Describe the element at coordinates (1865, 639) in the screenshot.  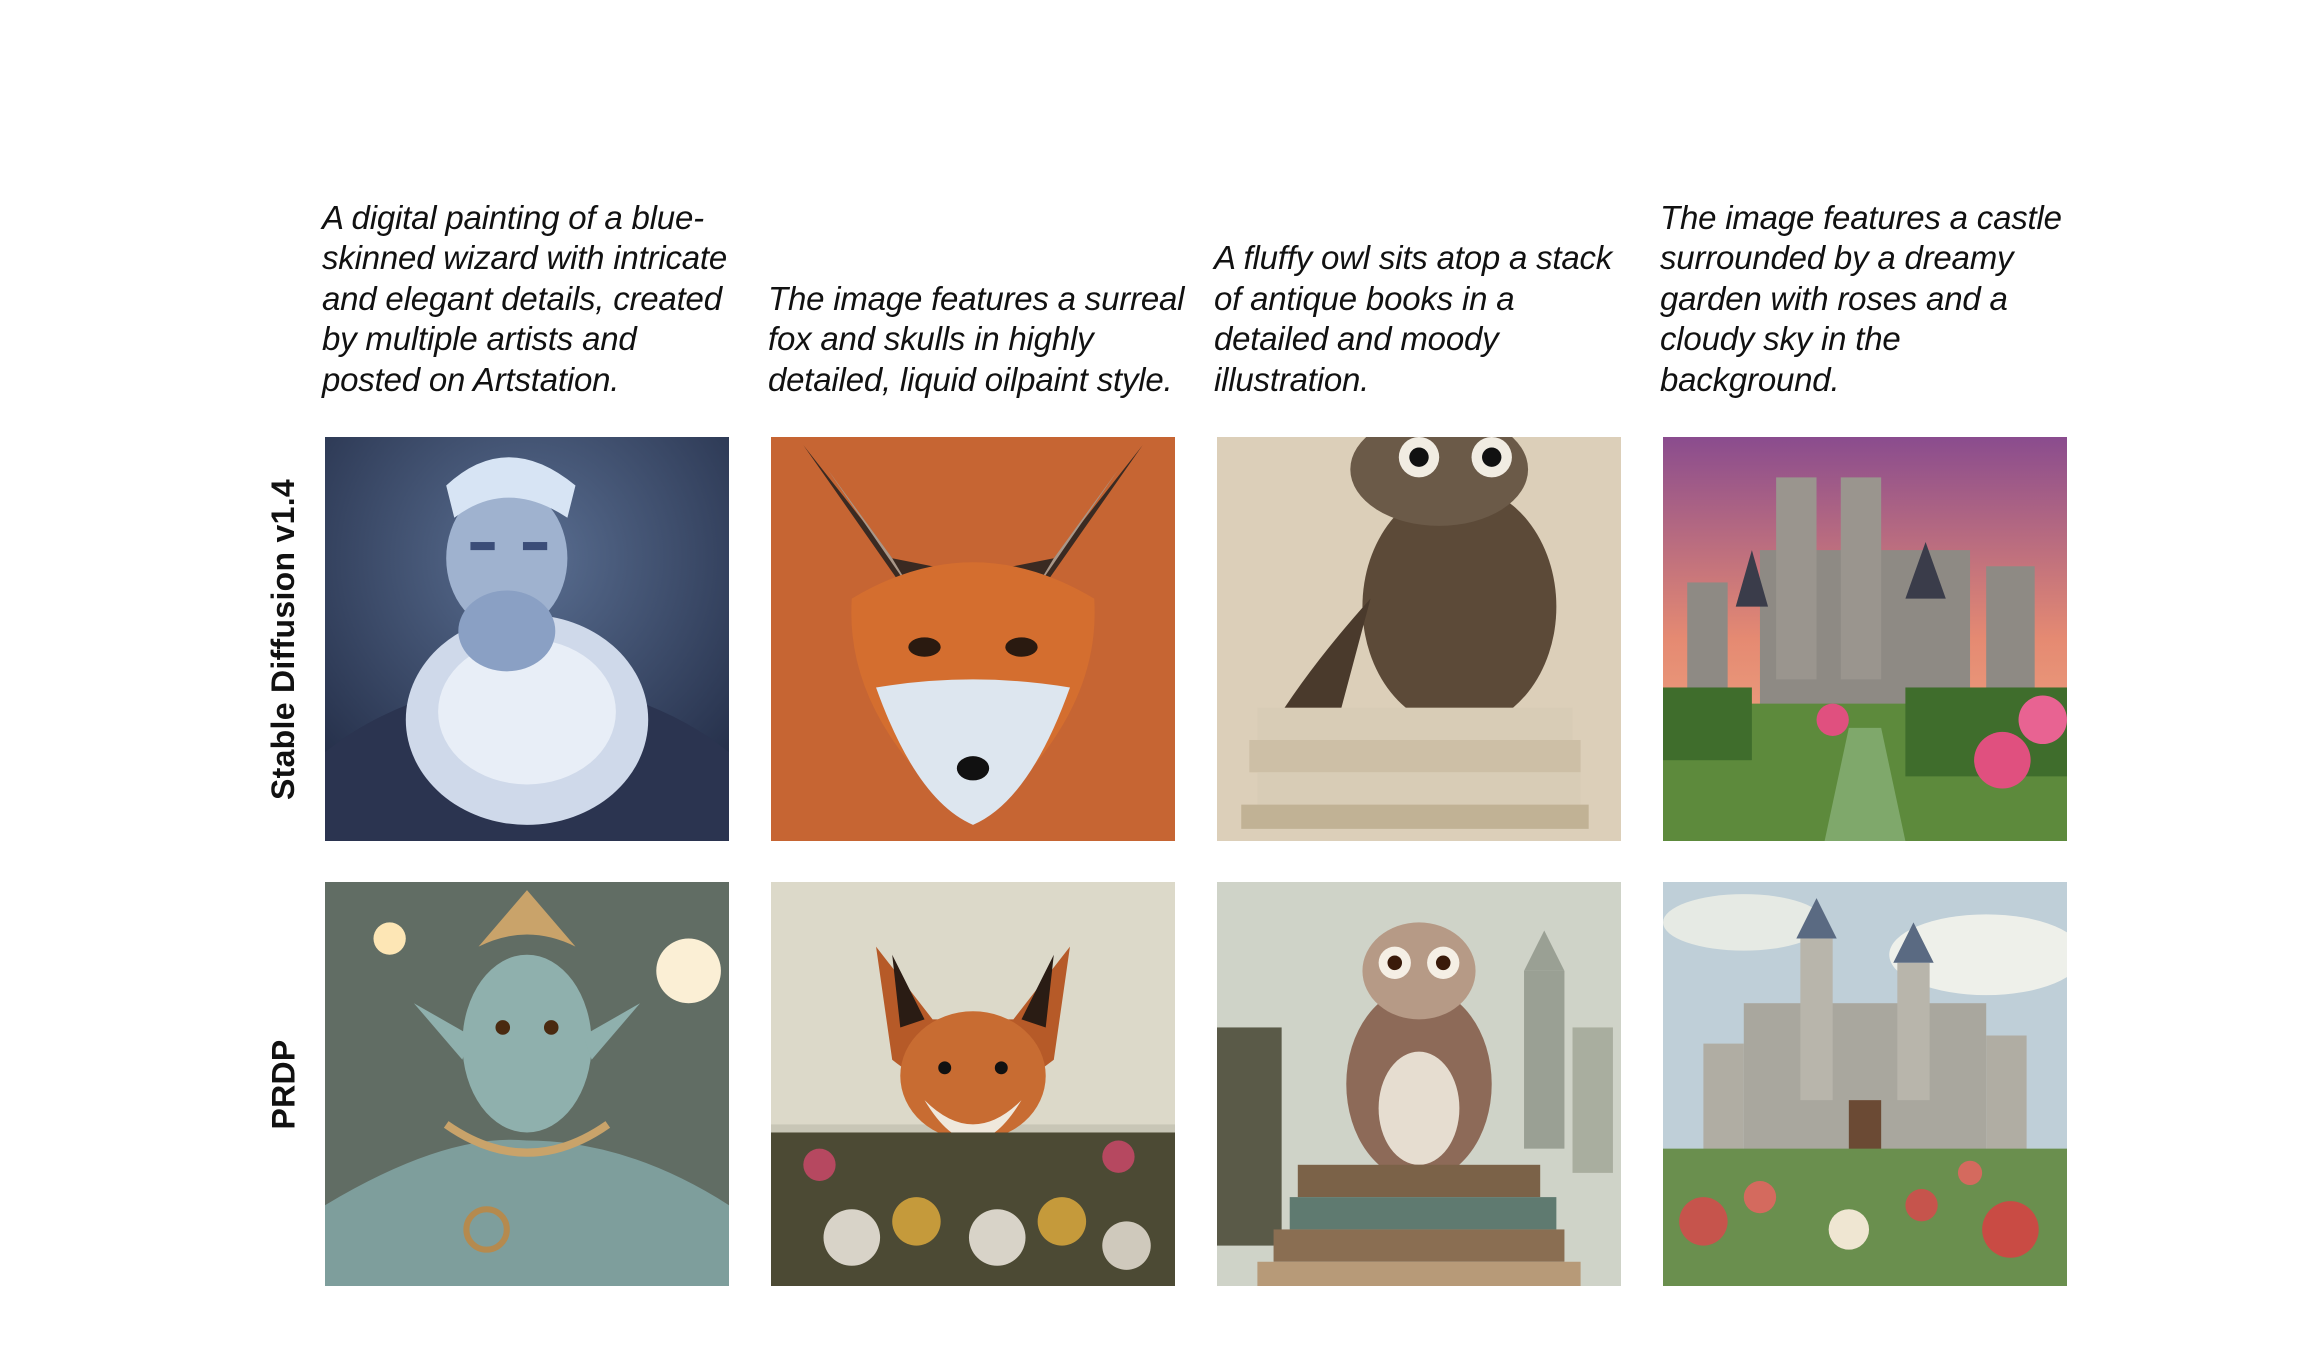
I see `sd-castle-image` at that location.